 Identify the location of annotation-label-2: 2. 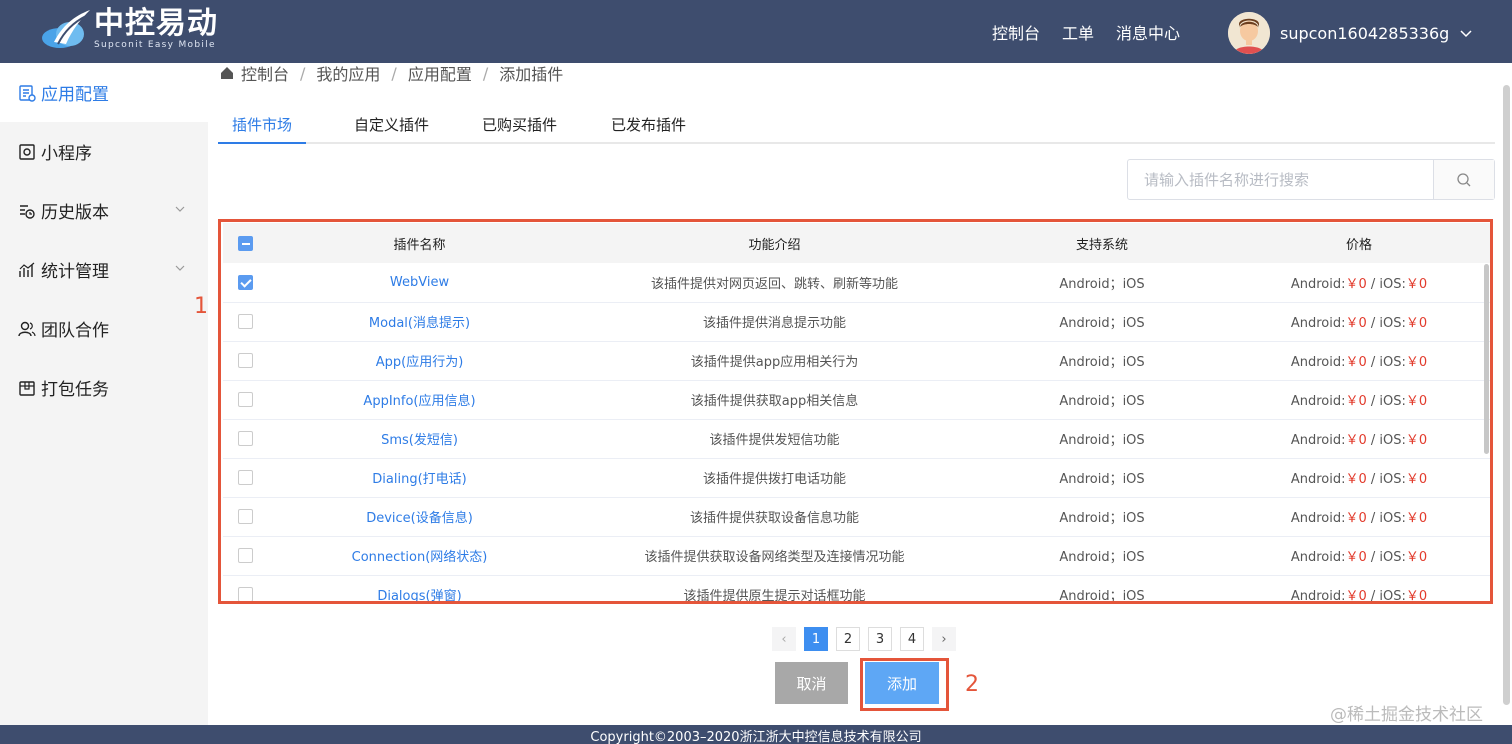
(972, 684).